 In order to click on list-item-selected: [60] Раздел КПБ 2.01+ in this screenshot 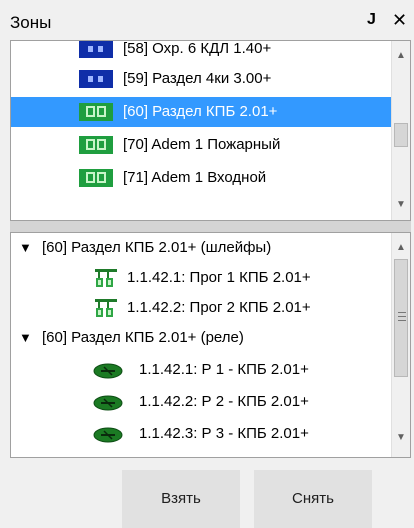, I will do `click(202, 112)`.